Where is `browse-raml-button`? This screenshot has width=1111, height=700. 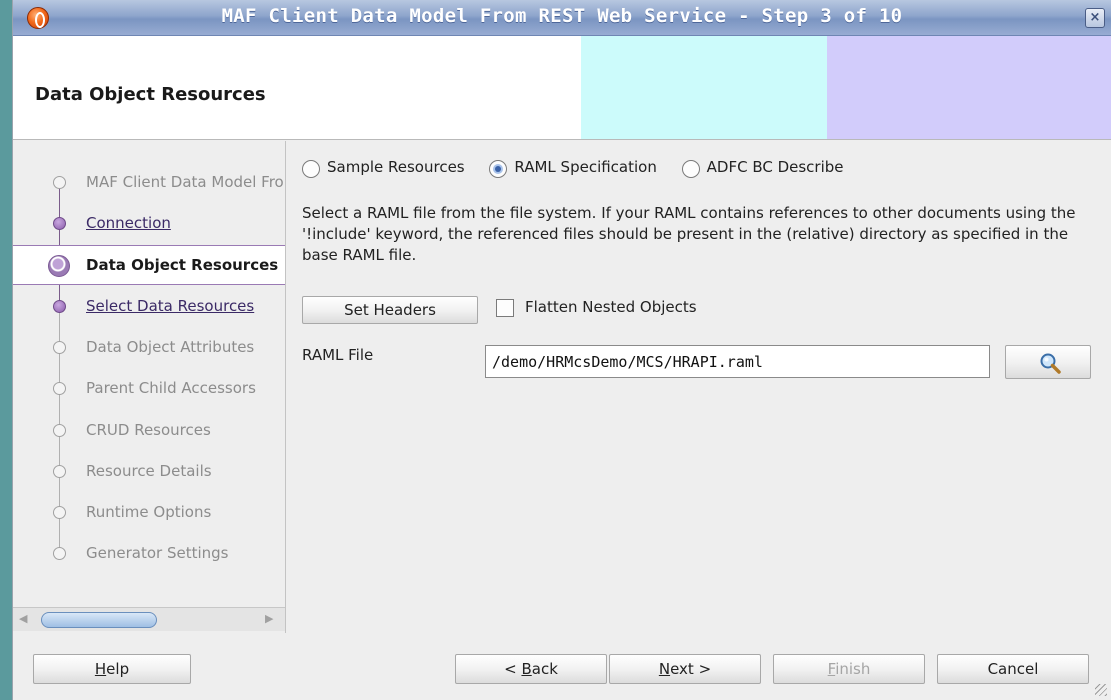
browse-raml-button is located at coordinates (1048, 362).